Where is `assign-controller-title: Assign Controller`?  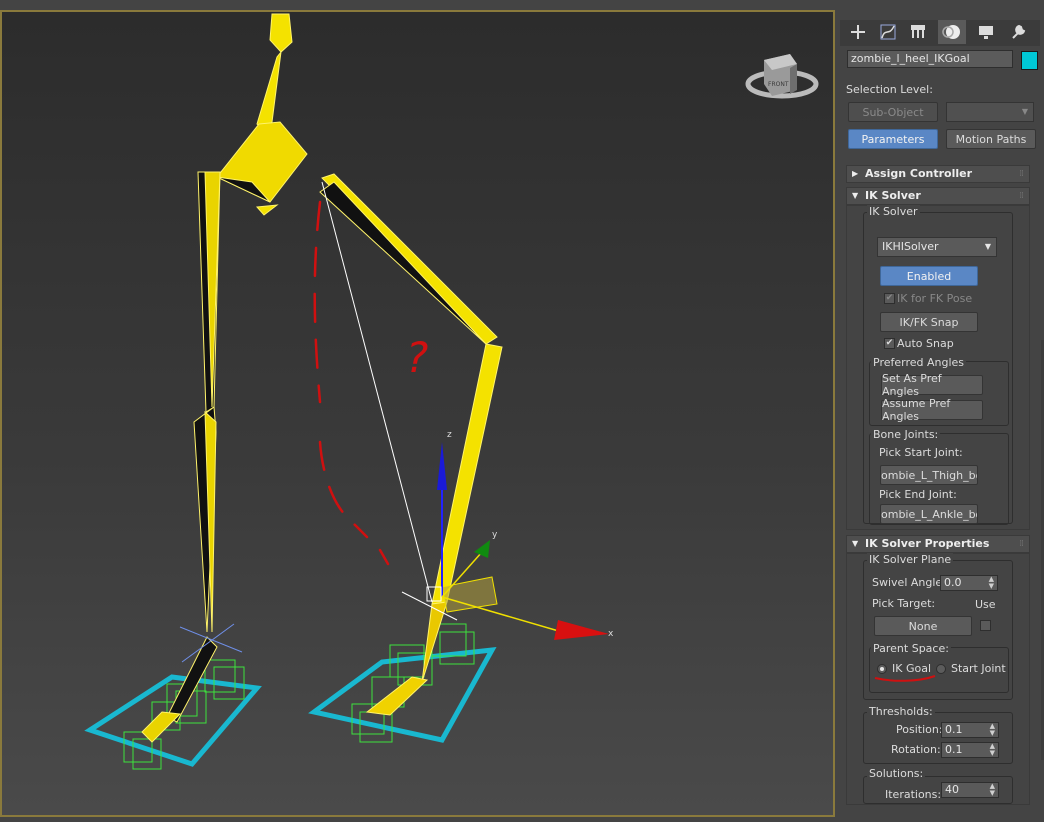
assign-controller-title: Assign Controller is located at coordinates (919, 173).